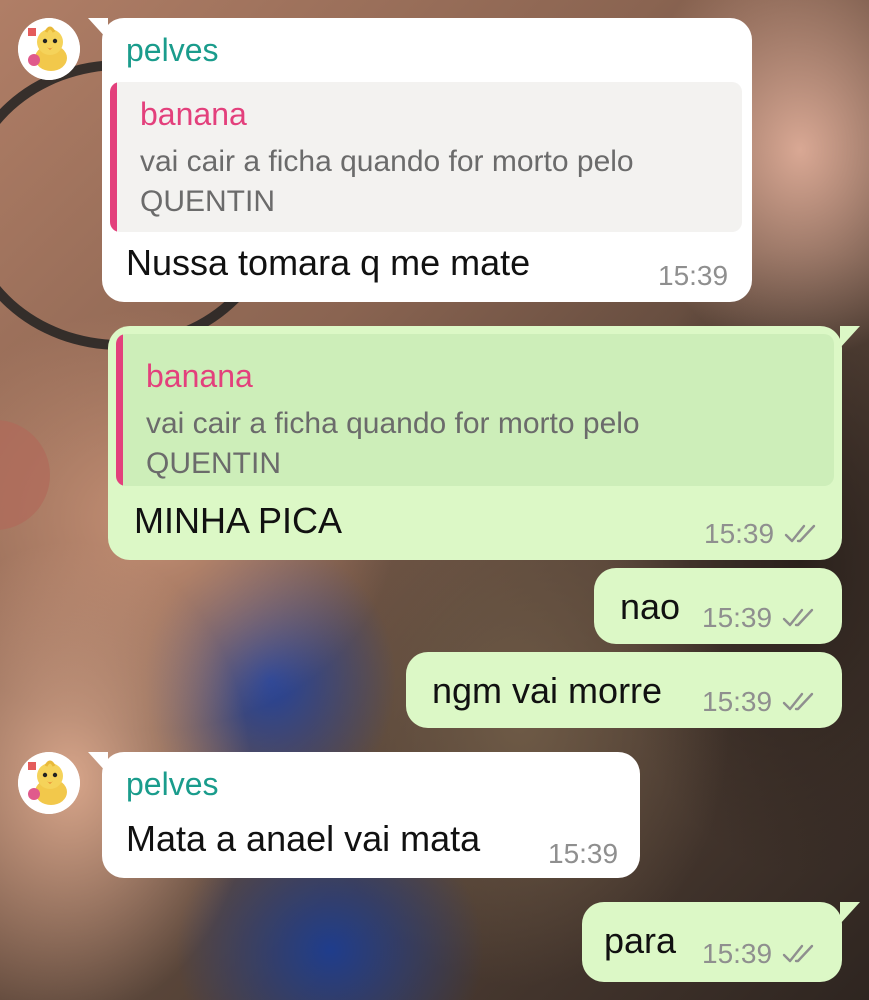 This screenshot has height=1000, width=869. I want to click on outgoing-message-bubble: nao 15:39, so click(718, 606).